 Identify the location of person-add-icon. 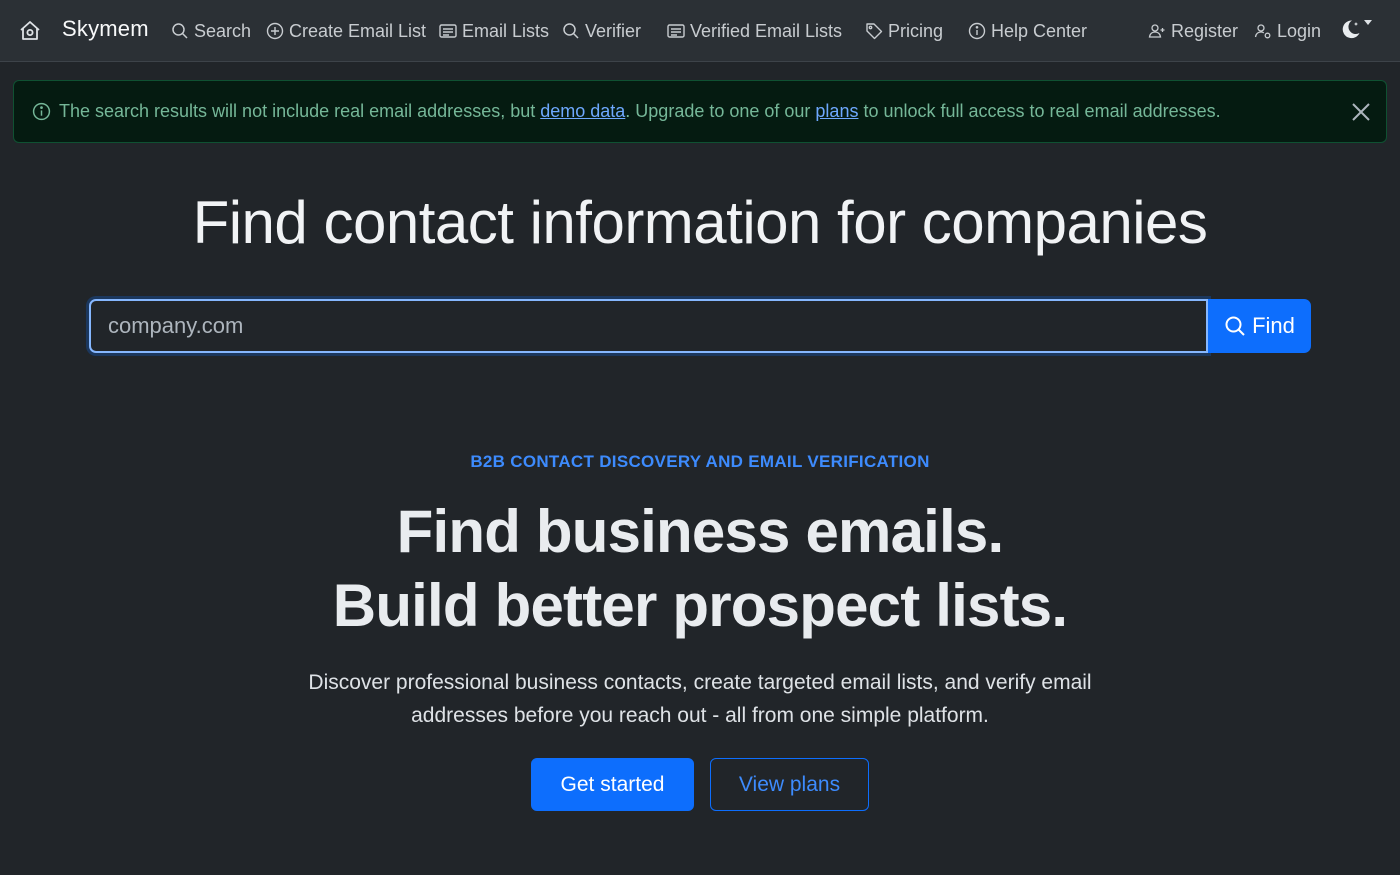
(1156, 31).